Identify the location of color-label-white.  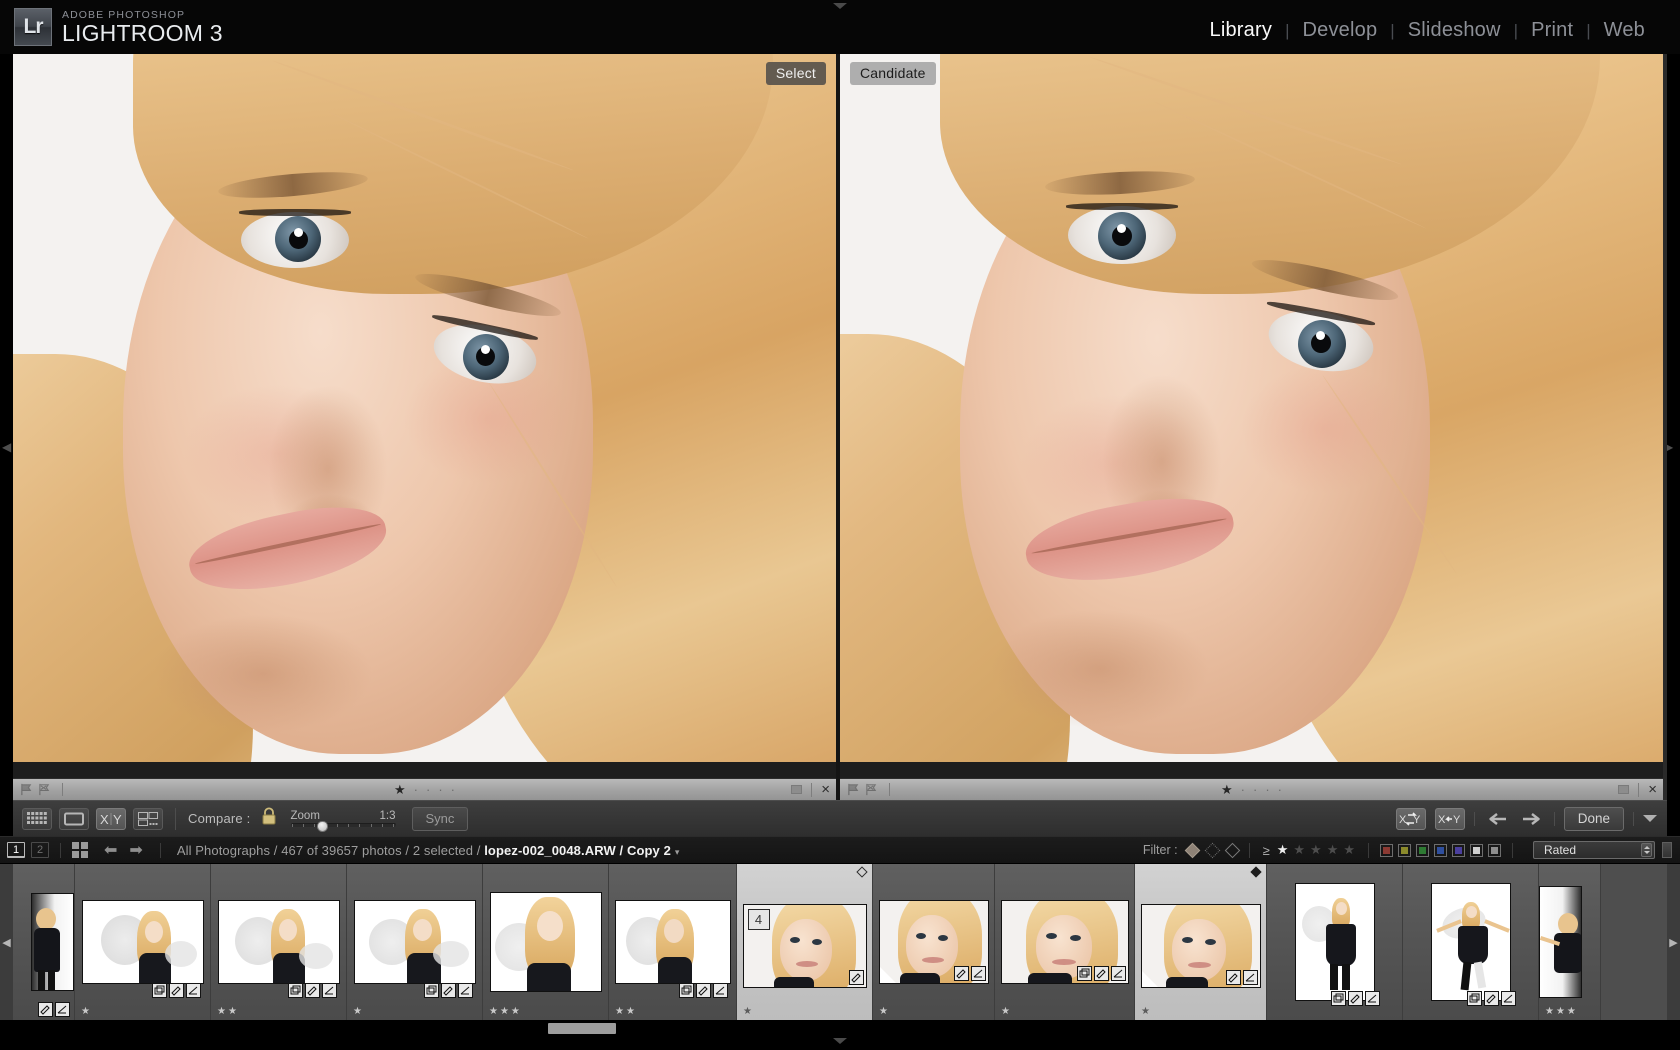
(1476, 850).